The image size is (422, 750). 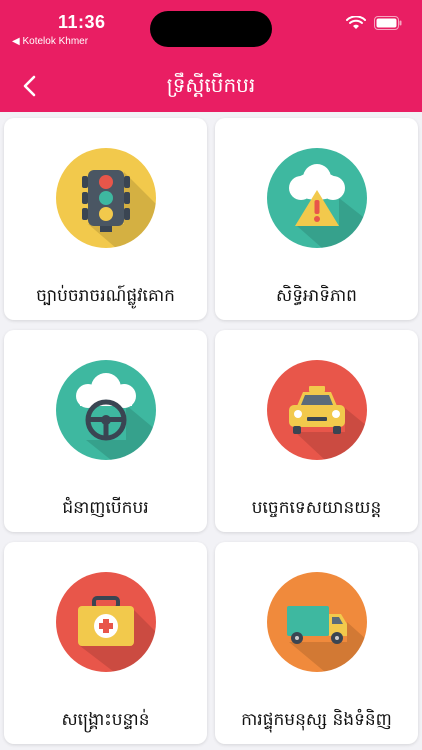 I want to click on status-icons, so click(x=374, y=23).